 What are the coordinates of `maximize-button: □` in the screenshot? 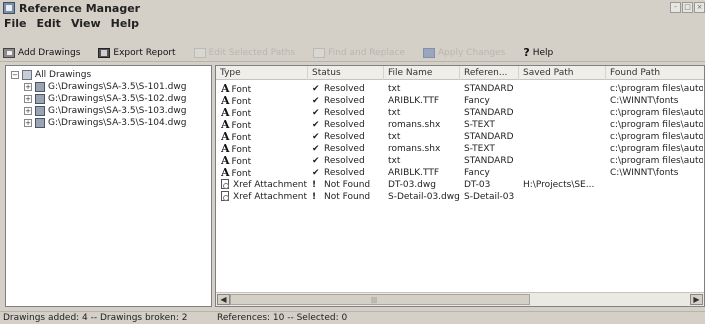 It's located at (687, 7).